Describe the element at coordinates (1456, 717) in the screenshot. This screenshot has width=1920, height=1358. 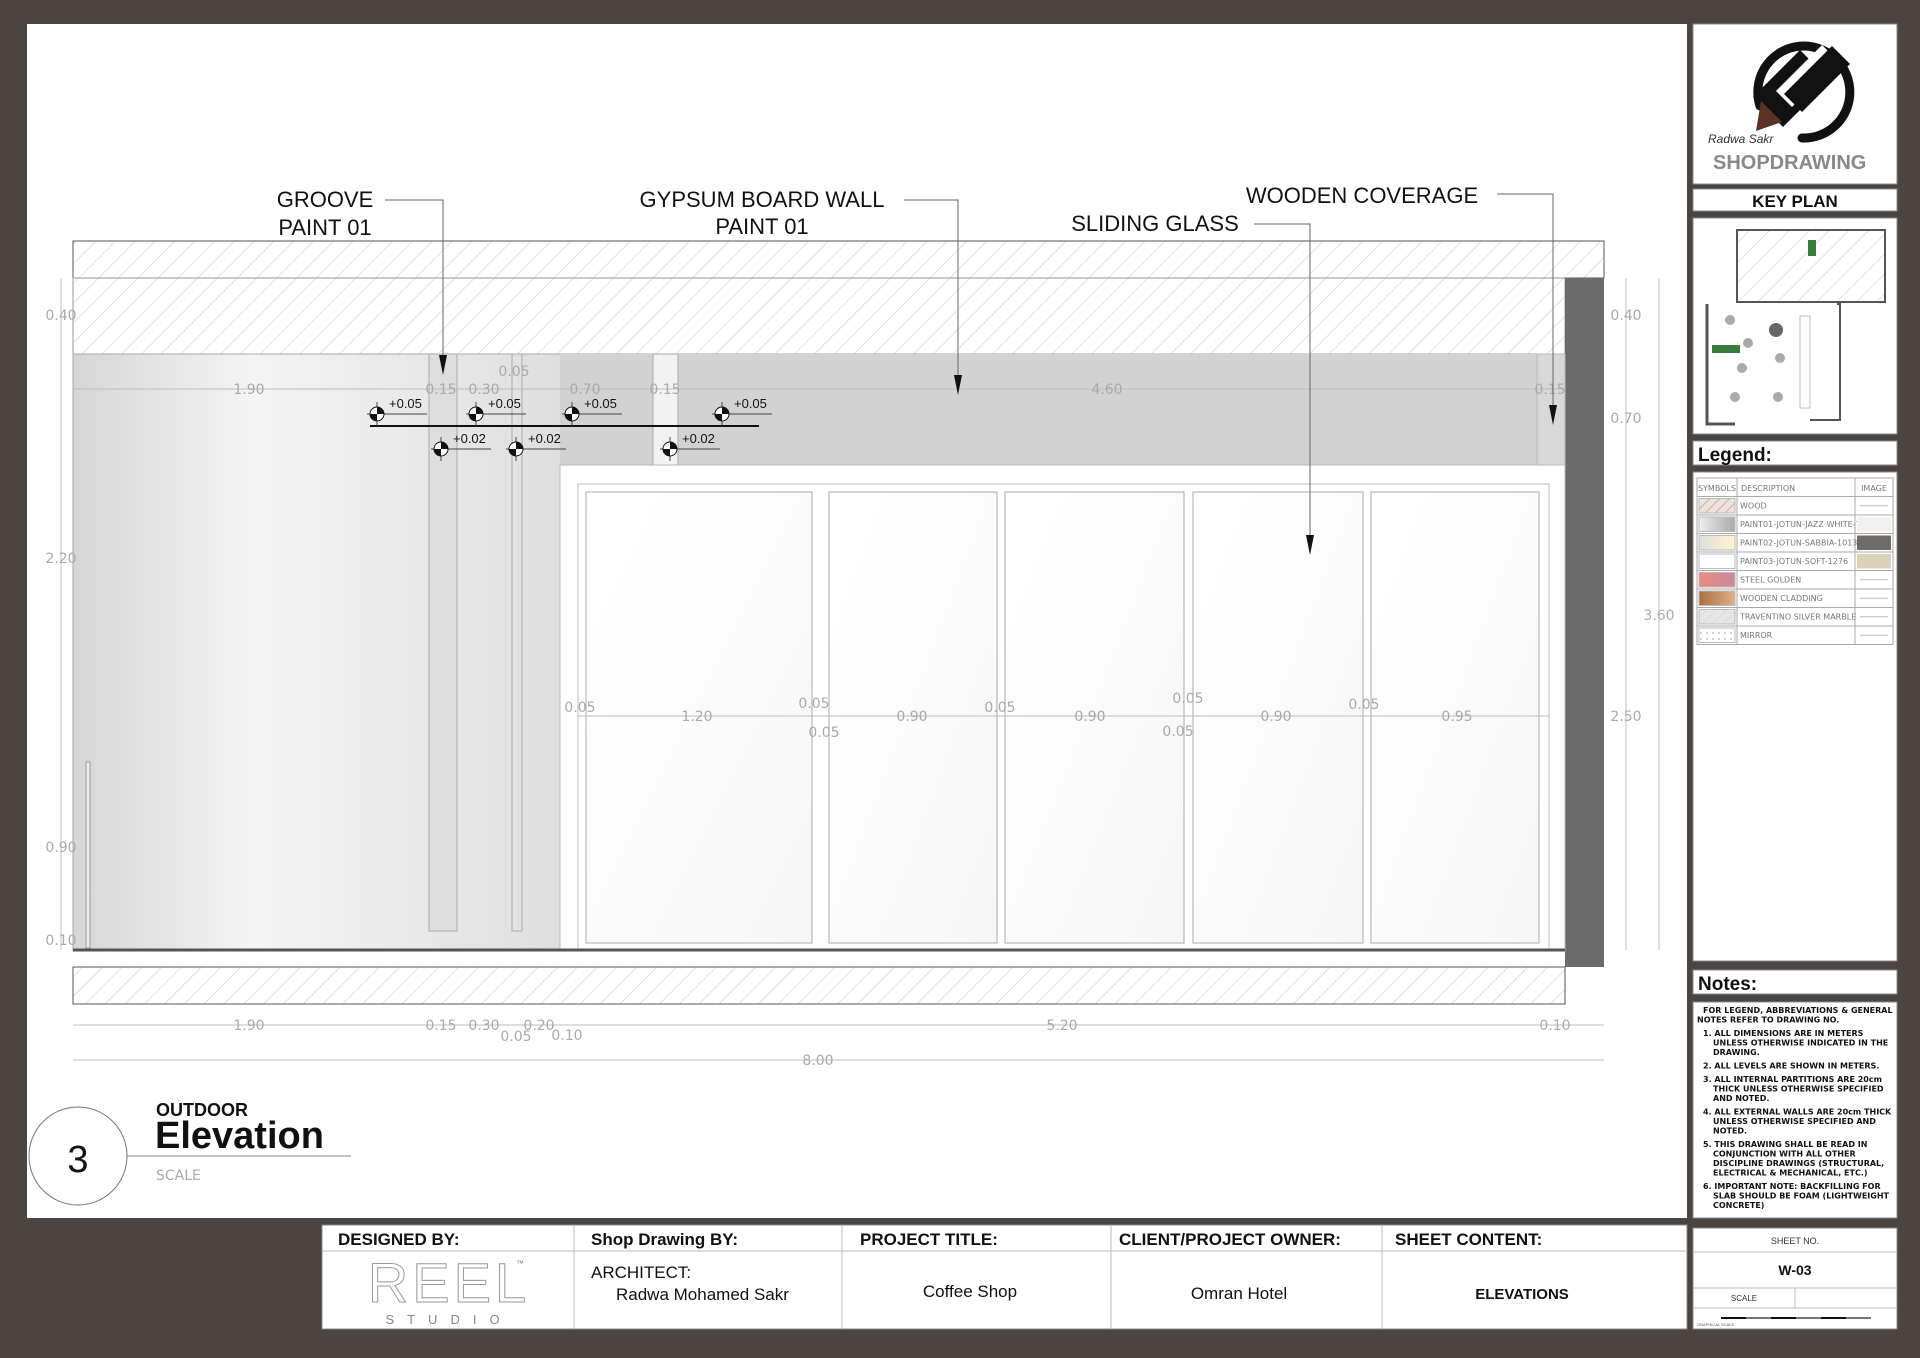
I see `dimension-label: 0.95` at that location.